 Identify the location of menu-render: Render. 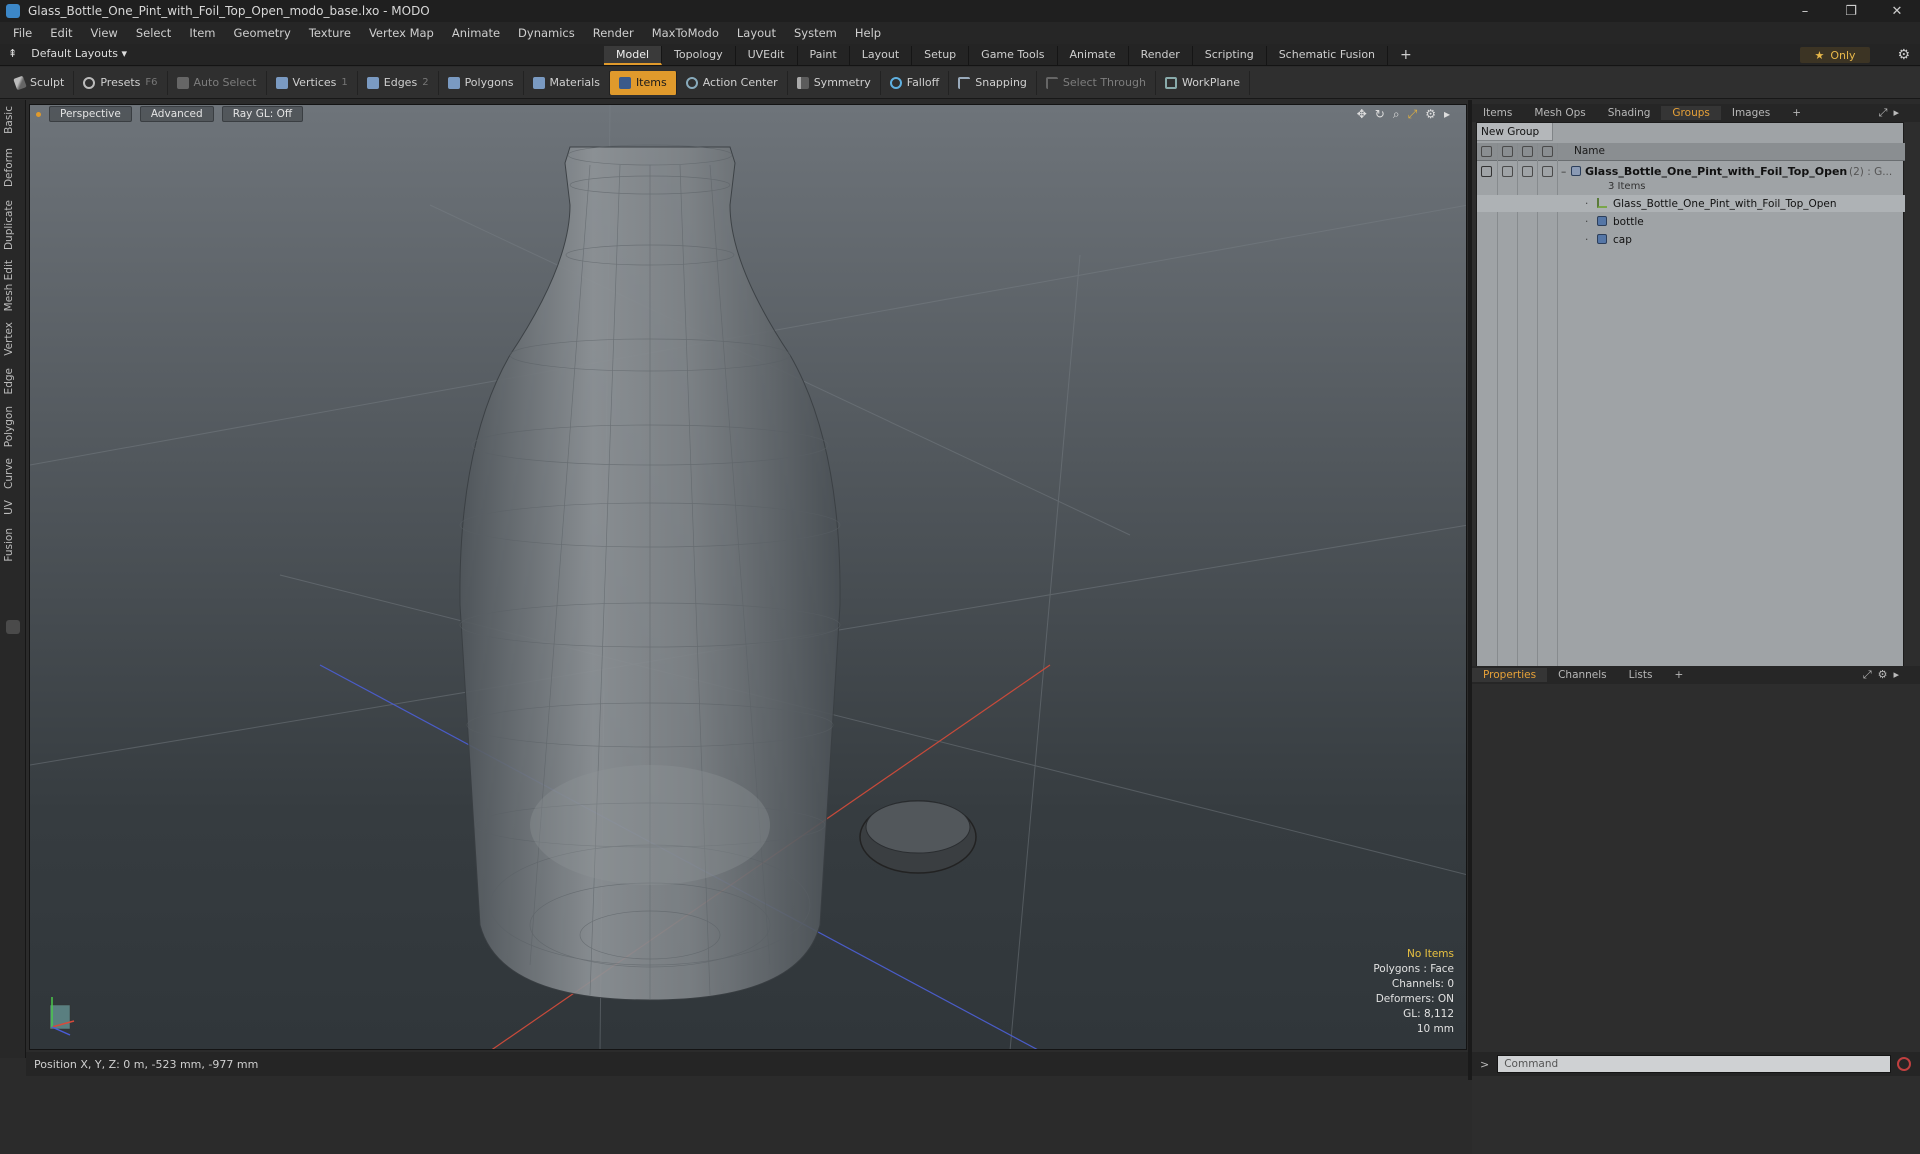
(613, 33).